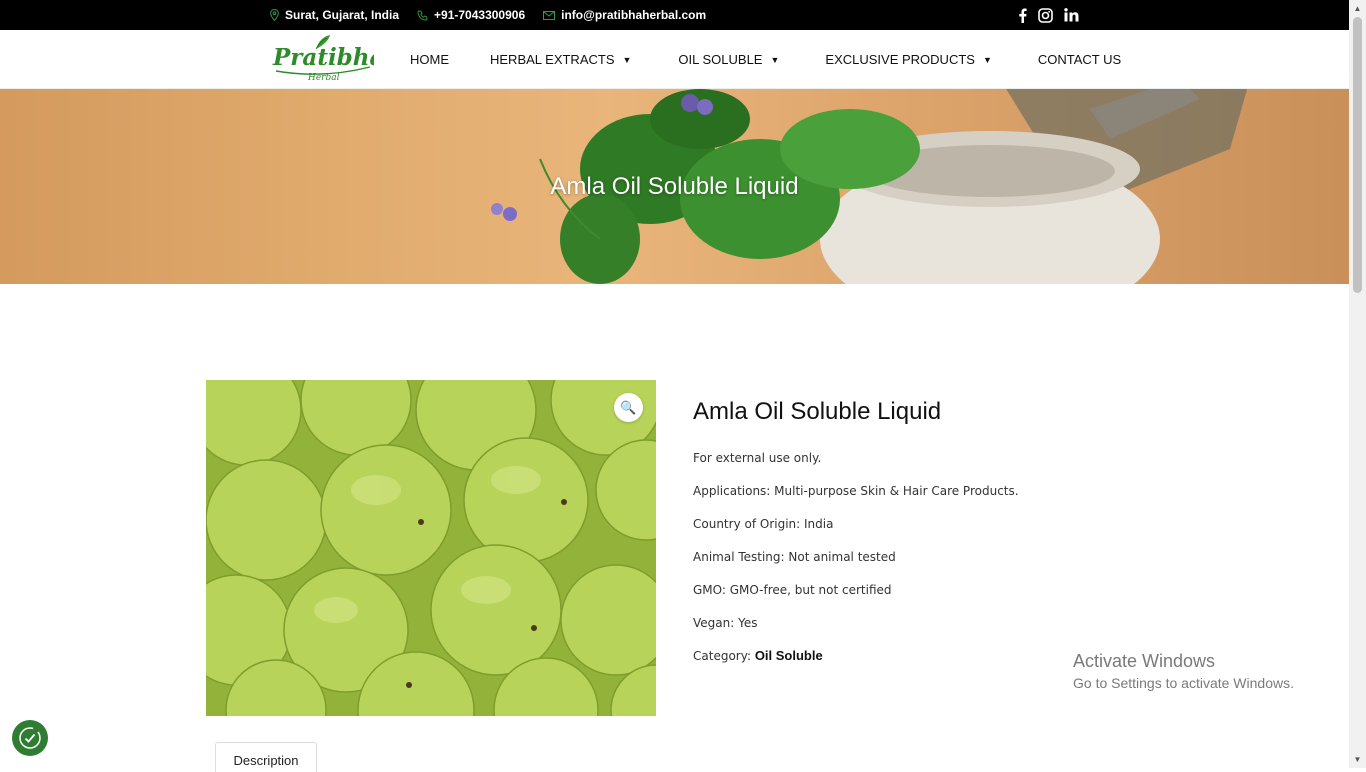 The width and height of the screenshot is (1366, 772). I want to click on cookie-check-icon, so click(30, 738).